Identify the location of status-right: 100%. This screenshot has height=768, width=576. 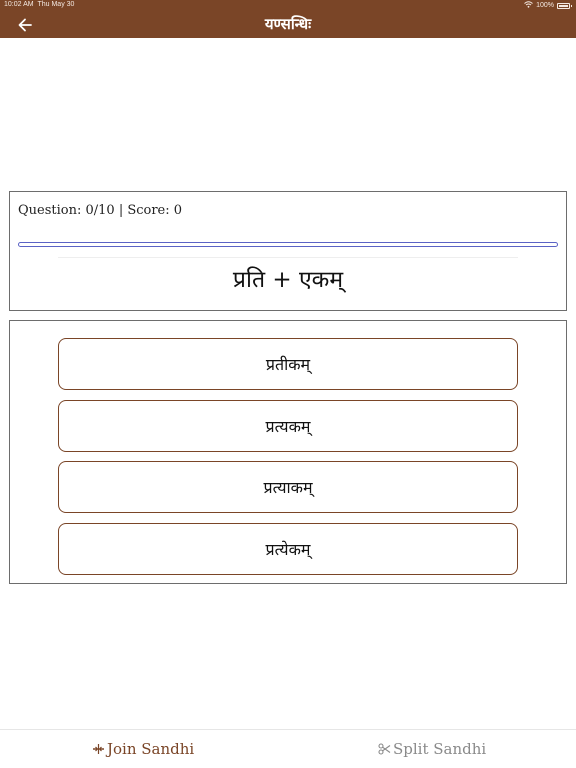
(548, 5).